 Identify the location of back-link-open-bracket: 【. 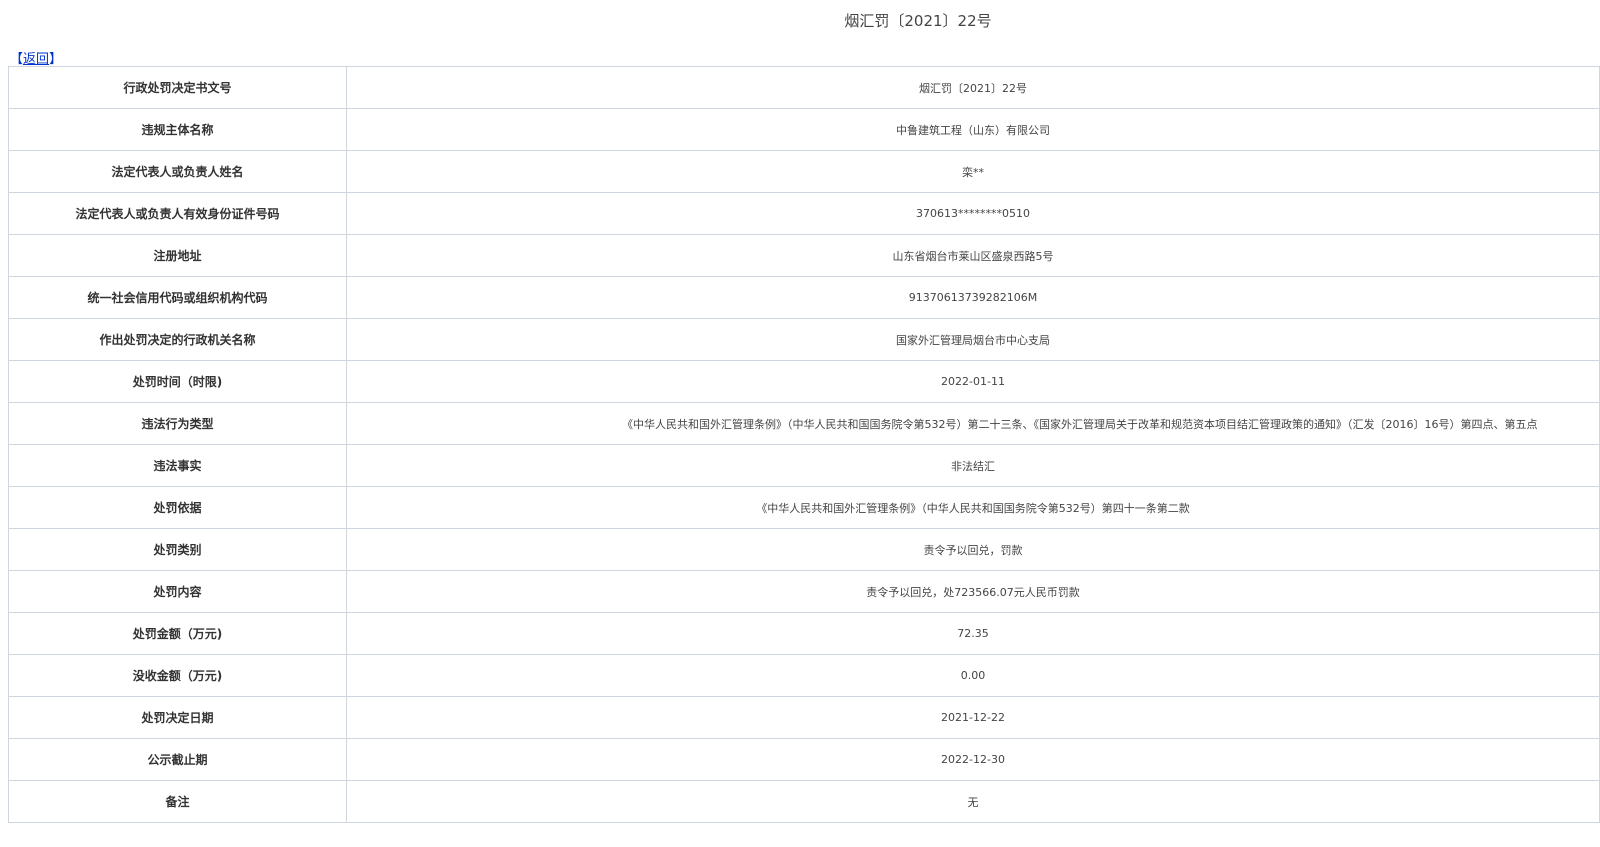
(17, 59).